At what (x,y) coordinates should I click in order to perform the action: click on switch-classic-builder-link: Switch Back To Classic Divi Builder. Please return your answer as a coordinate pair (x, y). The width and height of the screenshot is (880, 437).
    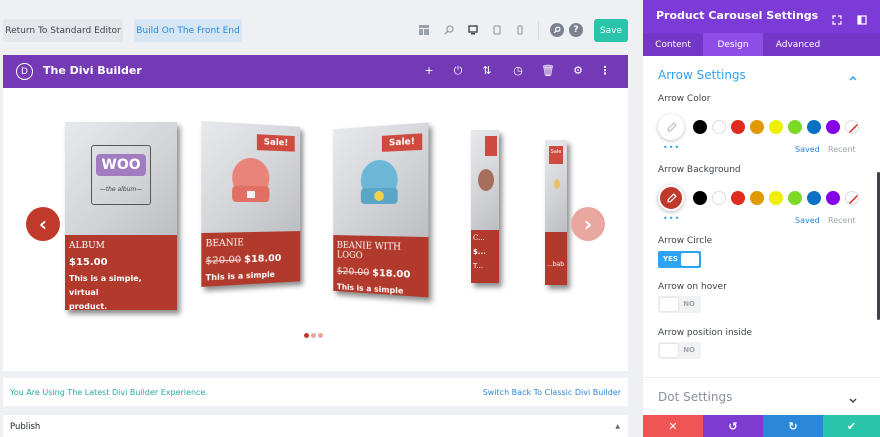
    Looking at the image, I should click on (552, 392).